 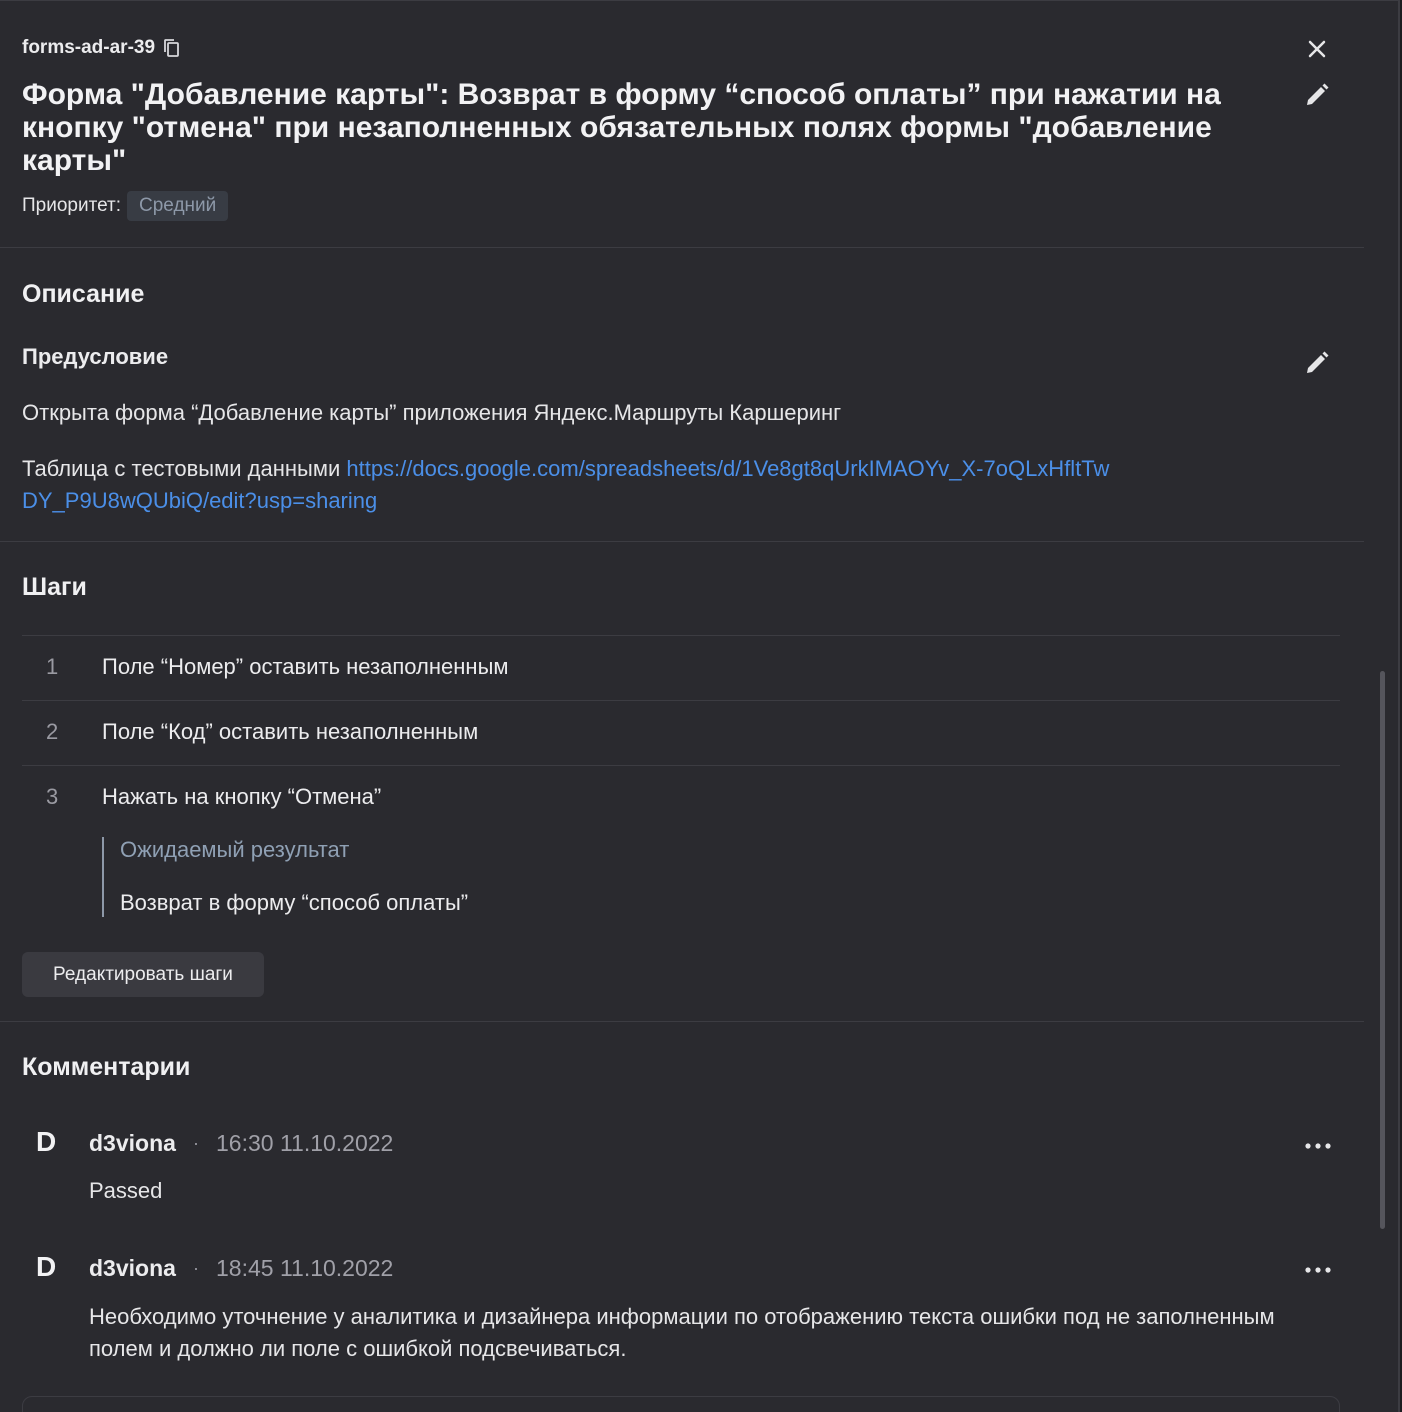 I want to click on priority-label: Приоритет:, so click(x=71, y=205).